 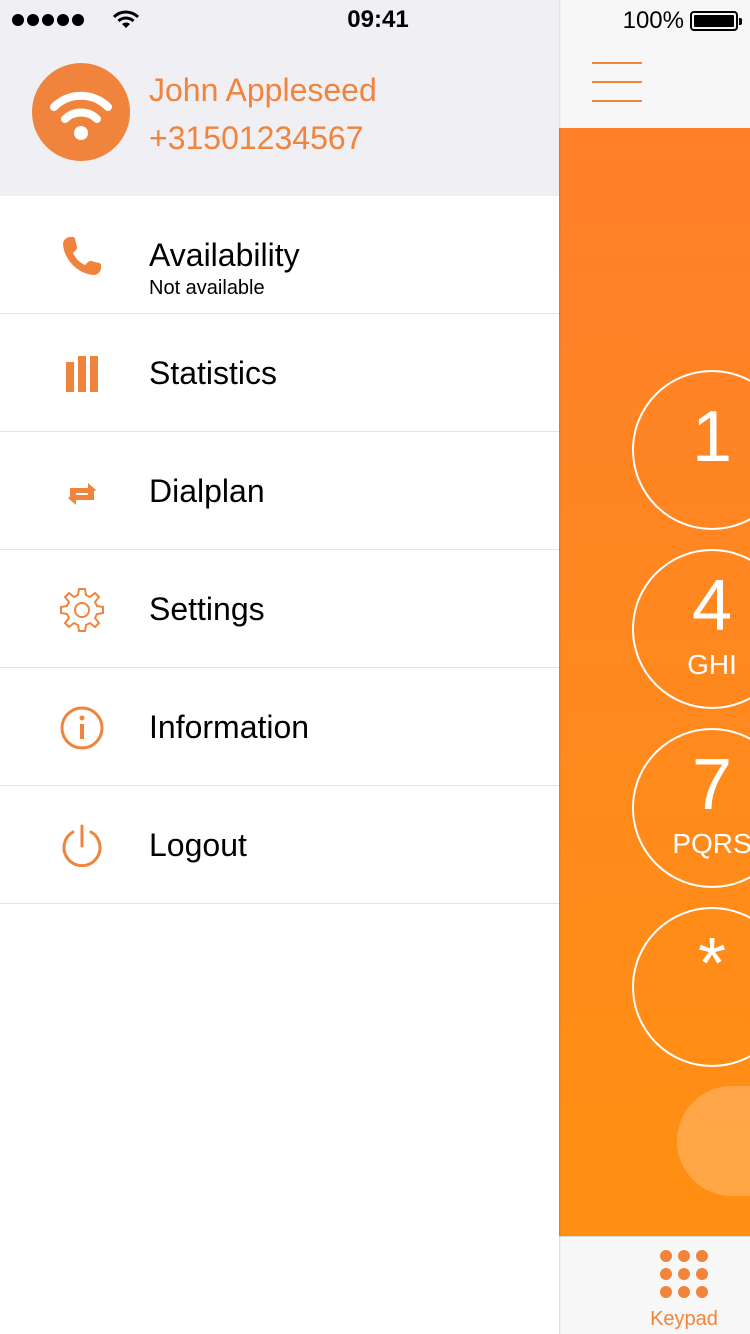 I want to click on keypad-key-1: 1, so click(x=691, y=450).